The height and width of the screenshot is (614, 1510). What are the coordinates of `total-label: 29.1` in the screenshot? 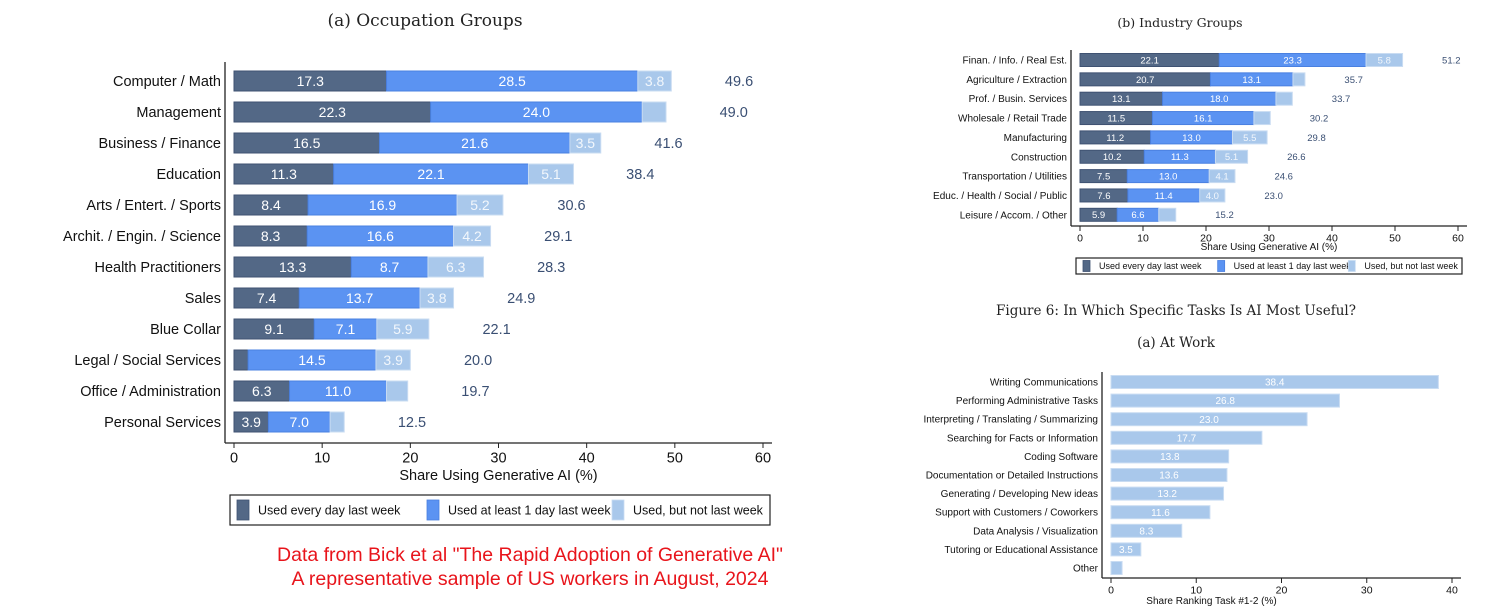 It's located at (558, 237).